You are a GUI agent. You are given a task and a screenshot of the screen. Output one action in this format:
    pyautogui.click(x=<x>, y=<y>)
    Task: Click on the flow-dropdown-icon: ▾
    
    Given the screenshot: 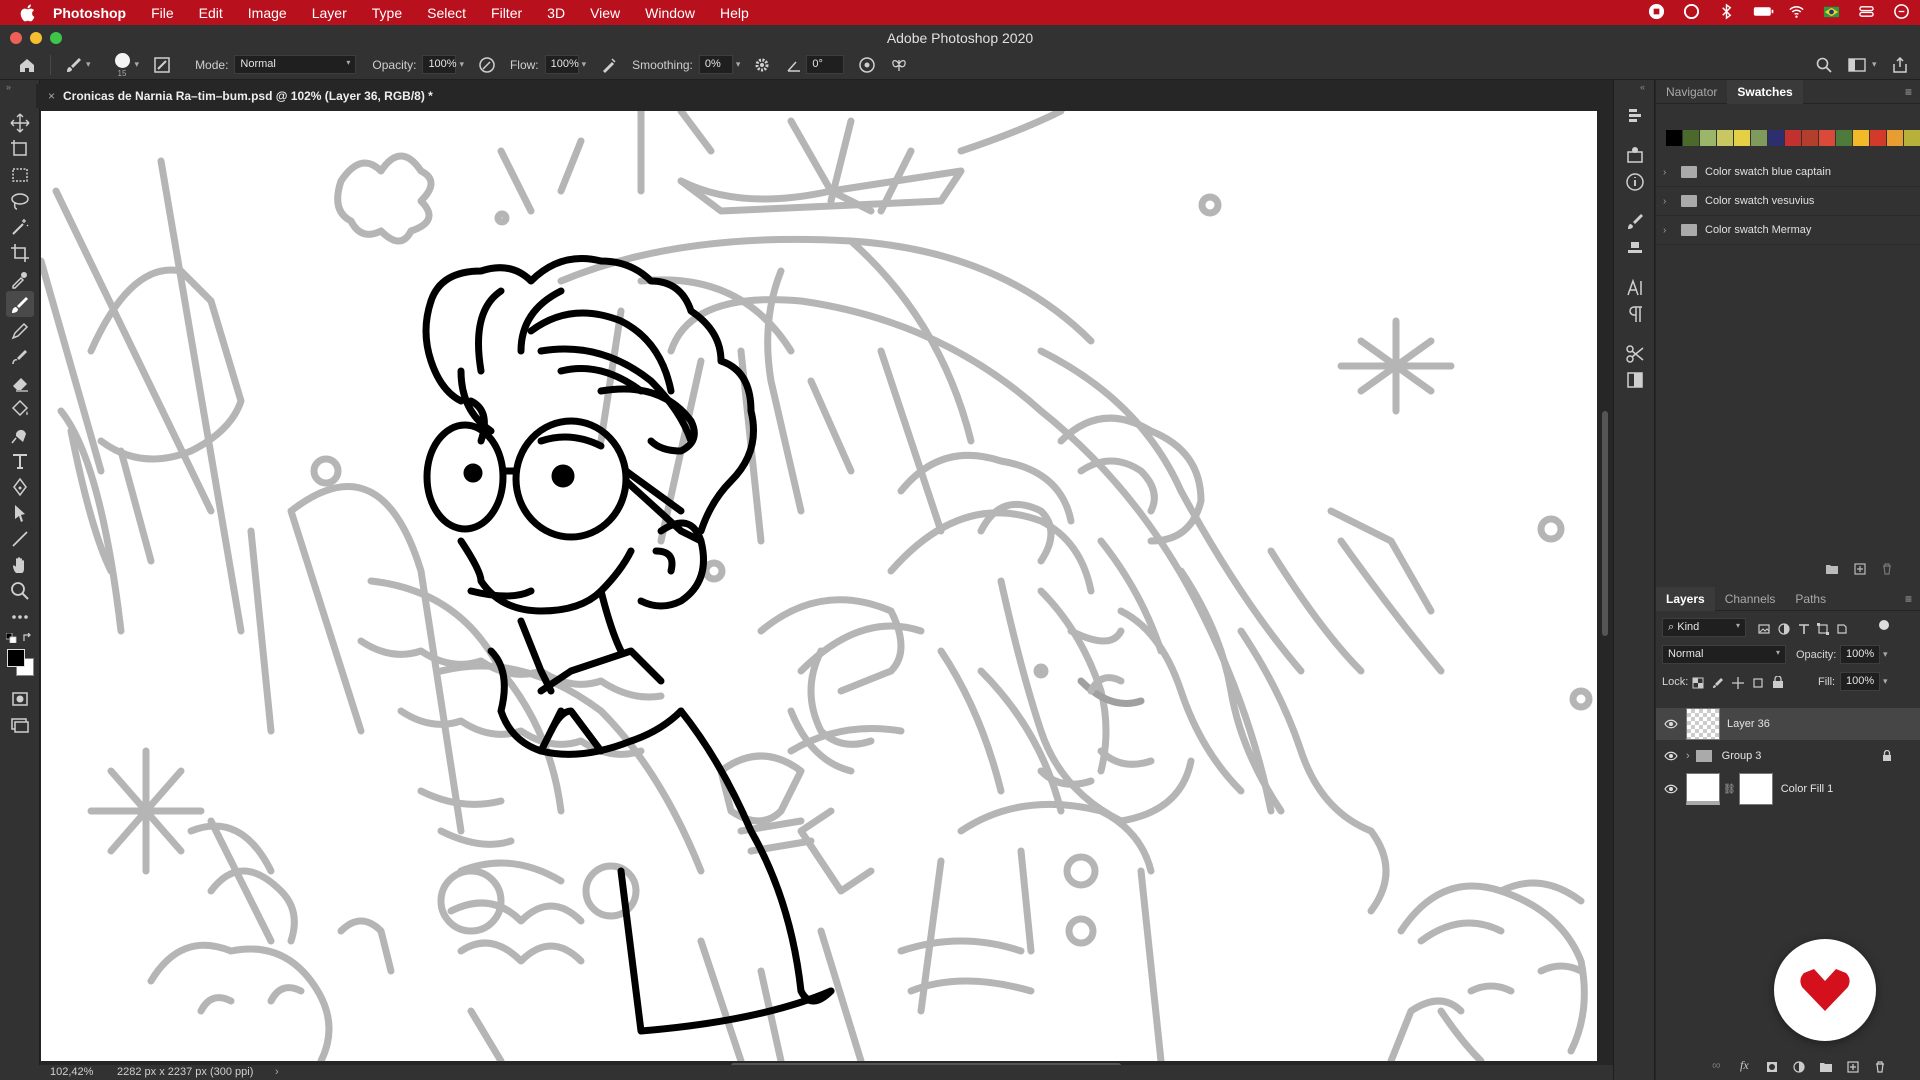 What is the action you would take?
    pyautogui.click(x=584, y=64)
    